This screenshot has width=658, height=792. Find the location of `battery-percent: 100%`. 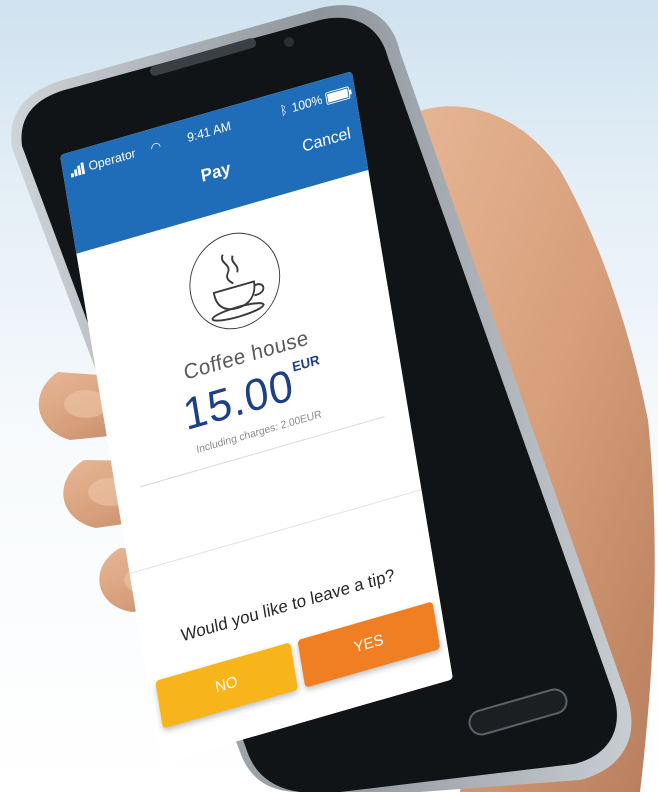

battery-percent: 100% is located at coordinates (307, 103).